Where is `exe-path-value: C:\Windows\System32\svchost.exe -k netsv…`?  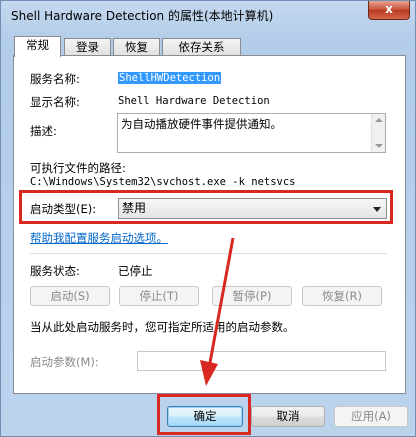
exe-path-value: C:\Windows\System32\svchost.exe -k netsv… is located at coordinates (163, 182).